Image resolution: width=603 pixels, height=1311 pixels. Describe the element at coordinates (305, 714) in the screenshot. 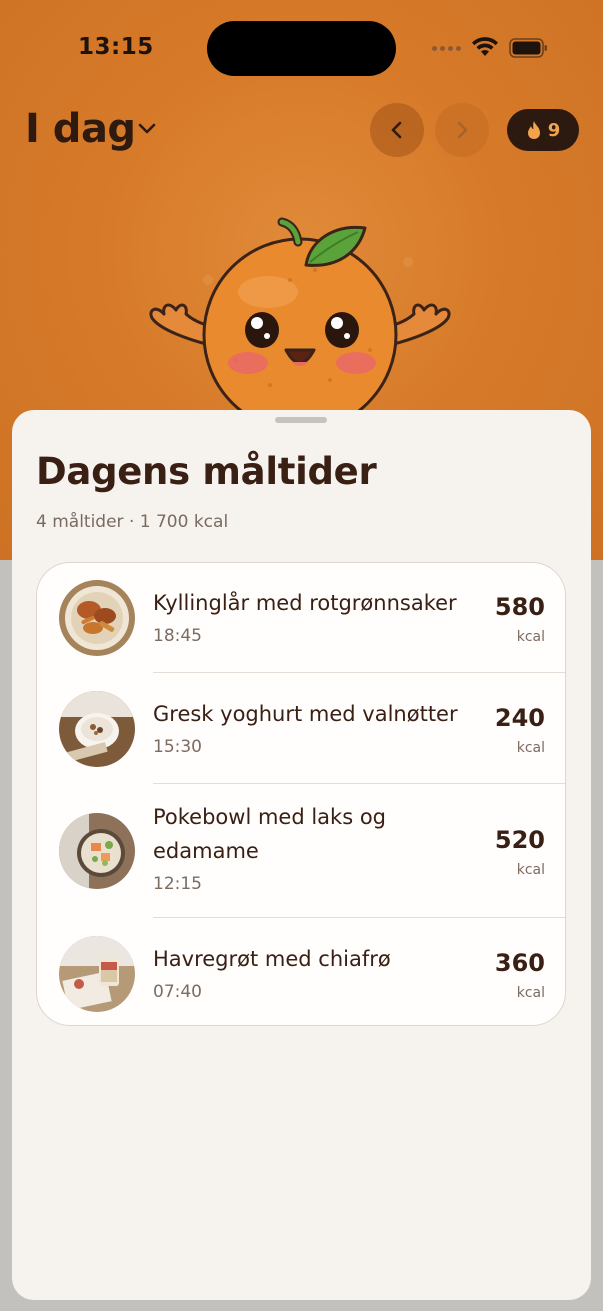

I see `meal-name: Gresk yoghurt med valnøtter` at that location.